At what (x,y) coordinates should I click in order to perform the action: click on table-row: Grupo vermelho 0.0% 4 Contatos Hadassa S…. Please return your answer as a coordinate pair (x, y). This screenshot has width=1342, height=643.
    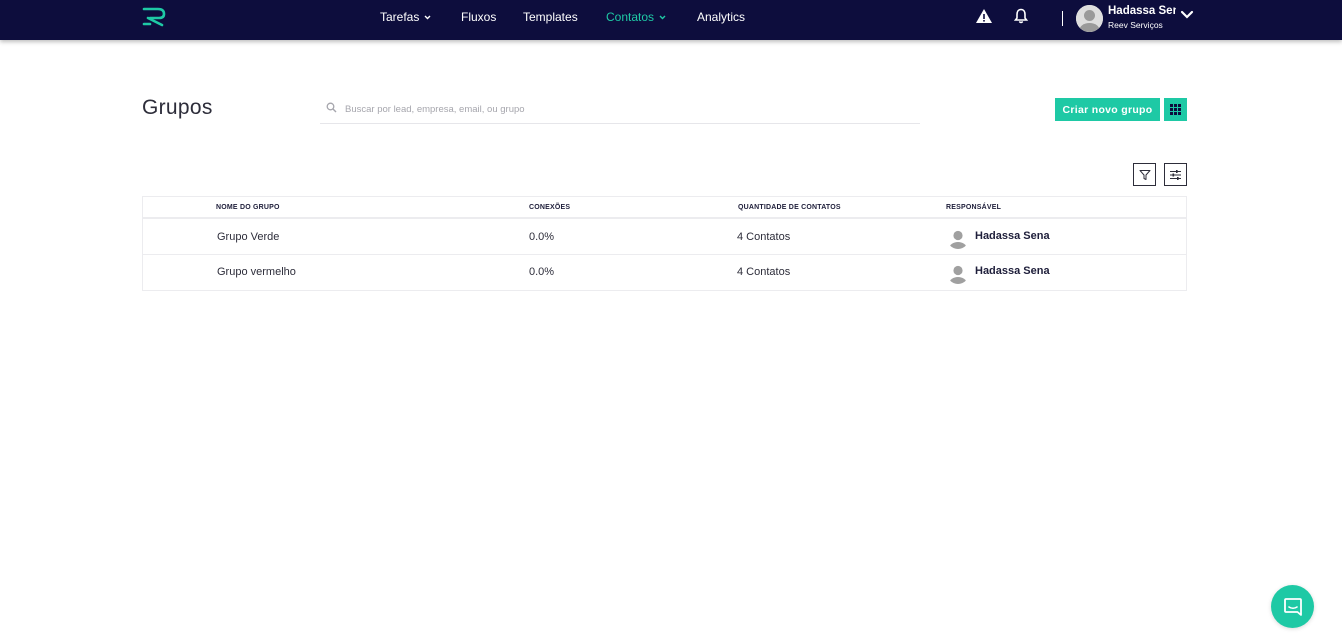
    Looking at the image, I should click on (664, 272).